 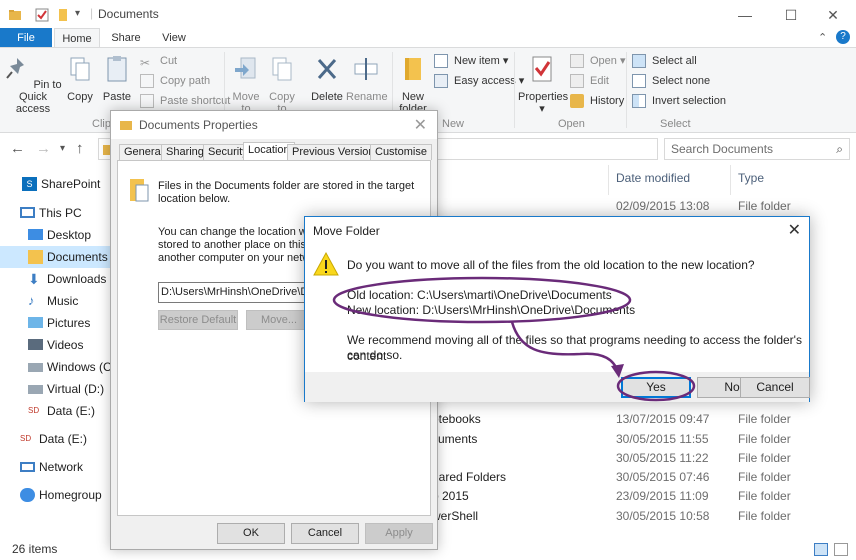 I want to click on nav-item-homegroup: Homegroup, so click(x=61, y=495).